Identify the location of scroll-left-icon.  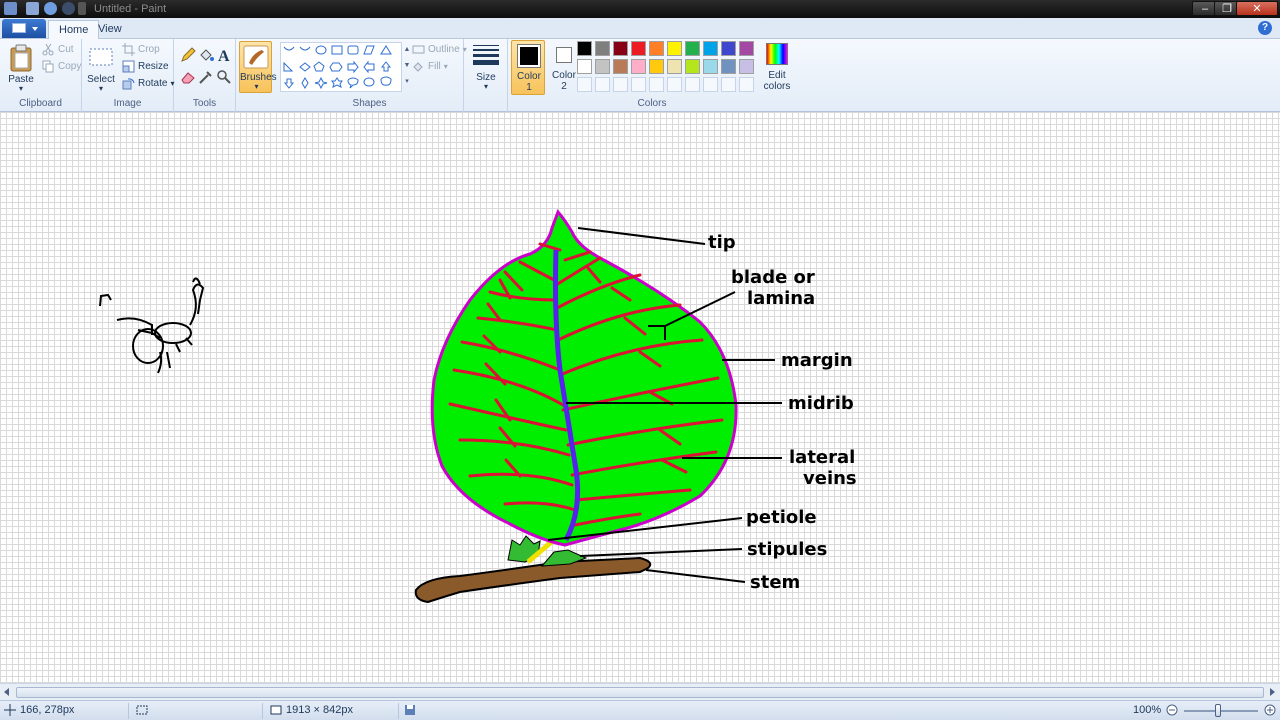
(6, 692).